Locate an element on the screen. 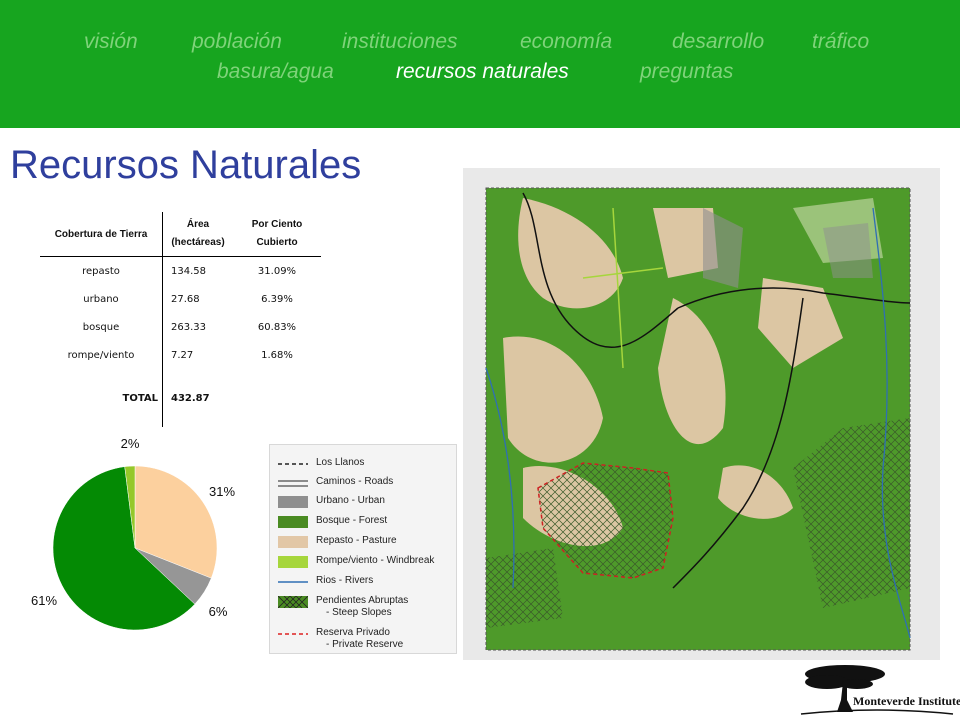  nav-item-instituciones: instituciones is located at coordinates (400, 42).